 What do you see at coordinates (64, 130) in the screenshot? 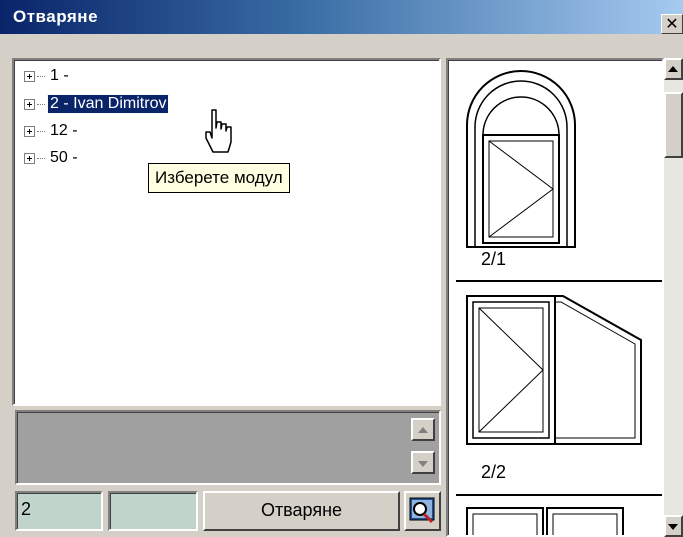
I see `tree-item-label: 12 -` at bounding box center [64, 130].